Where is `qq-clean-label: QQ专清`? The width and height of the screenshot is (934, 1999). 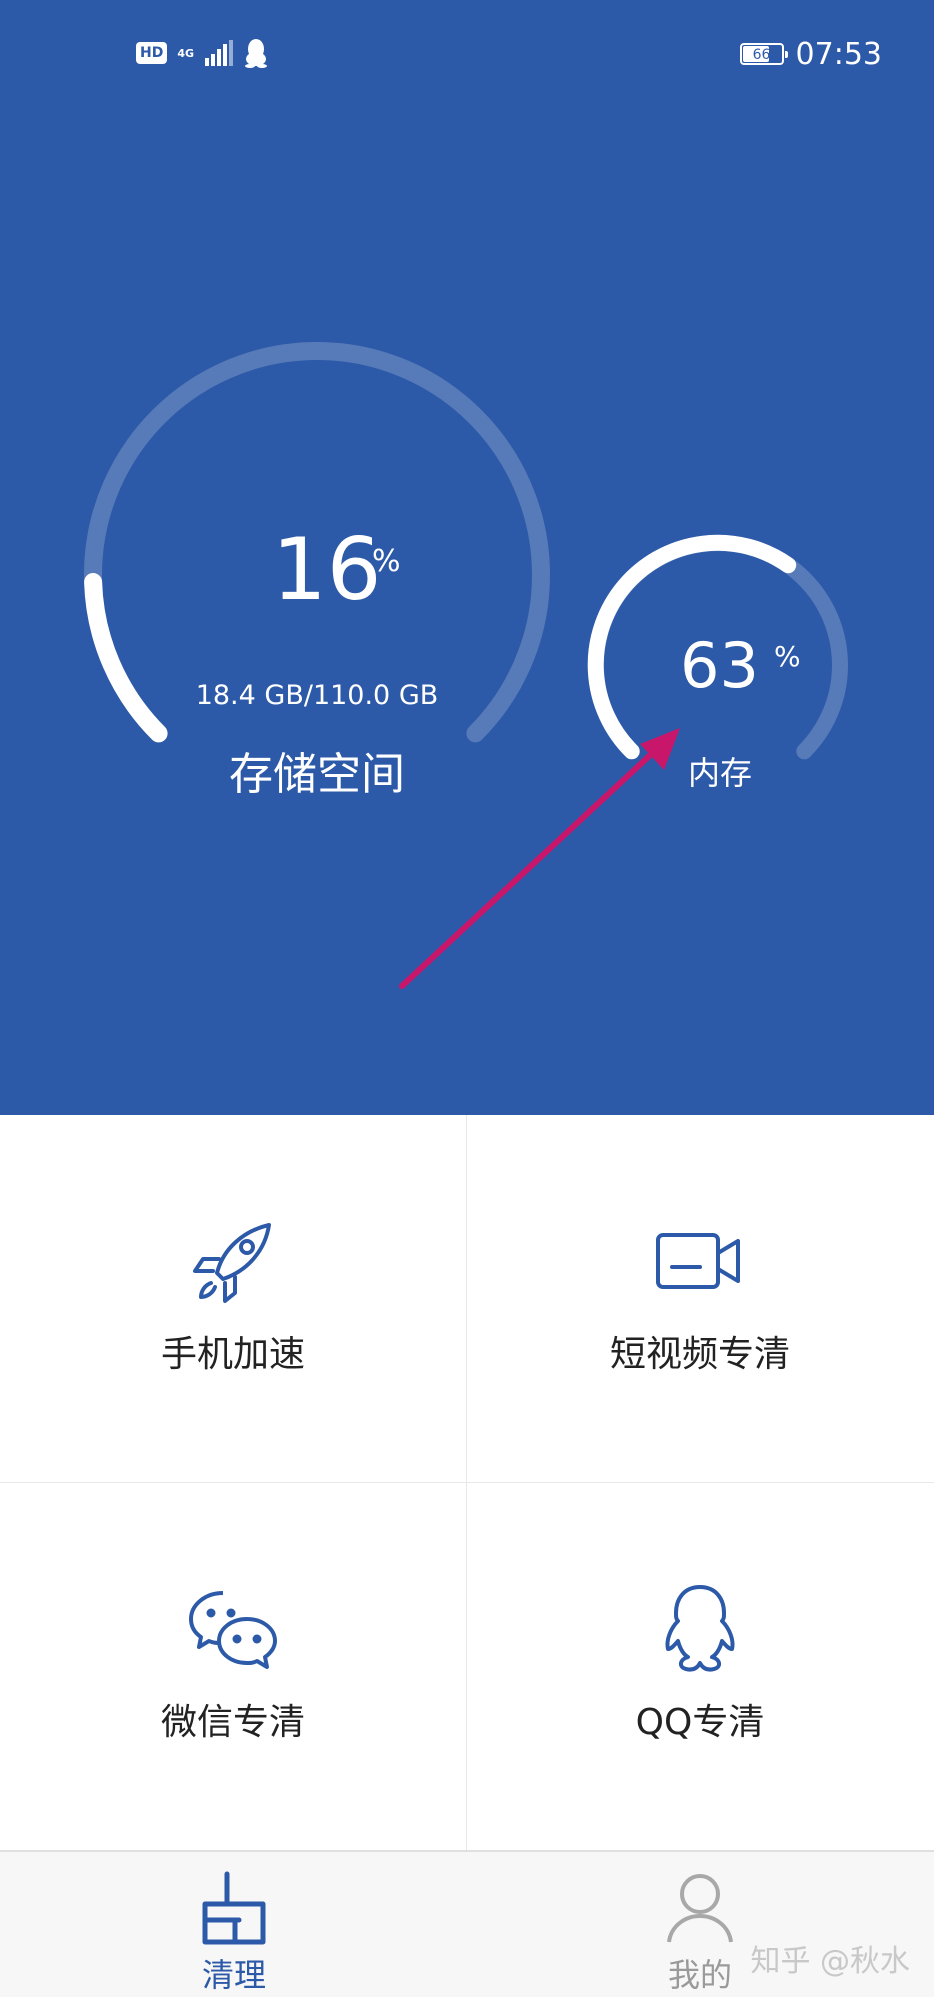
qq-clean-label: QQ专清 is located at coordinates (700, 1722).